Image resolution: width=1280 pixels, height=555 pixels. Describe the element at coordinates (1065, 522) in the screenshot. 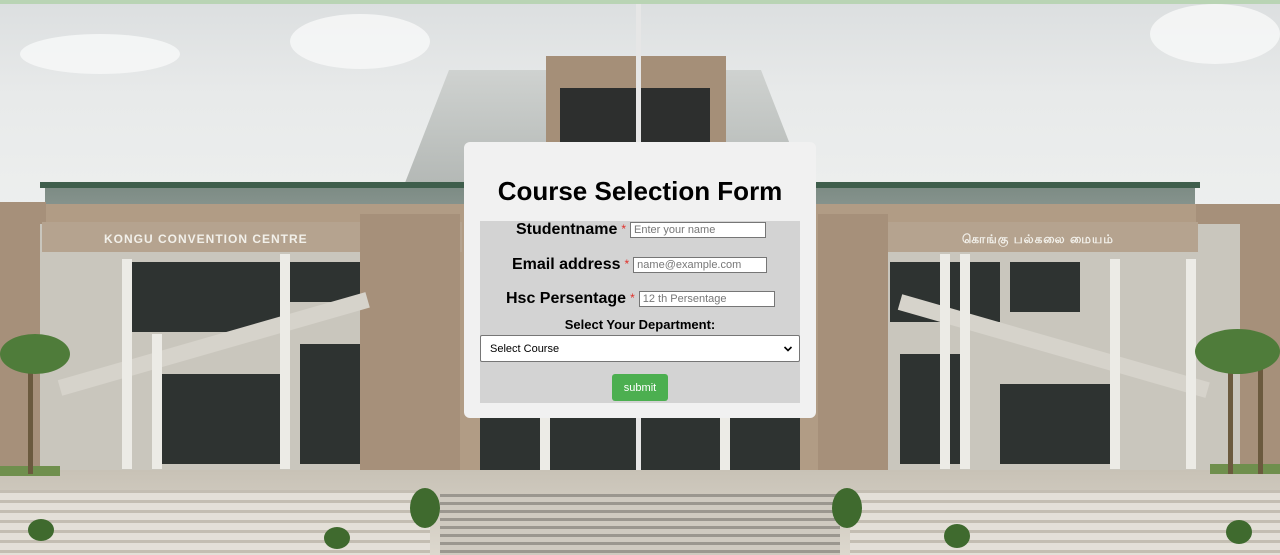

I see `side-steps-right` at that location.